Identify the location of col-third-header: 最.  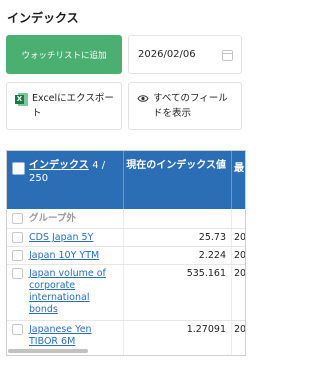
(239, 166).